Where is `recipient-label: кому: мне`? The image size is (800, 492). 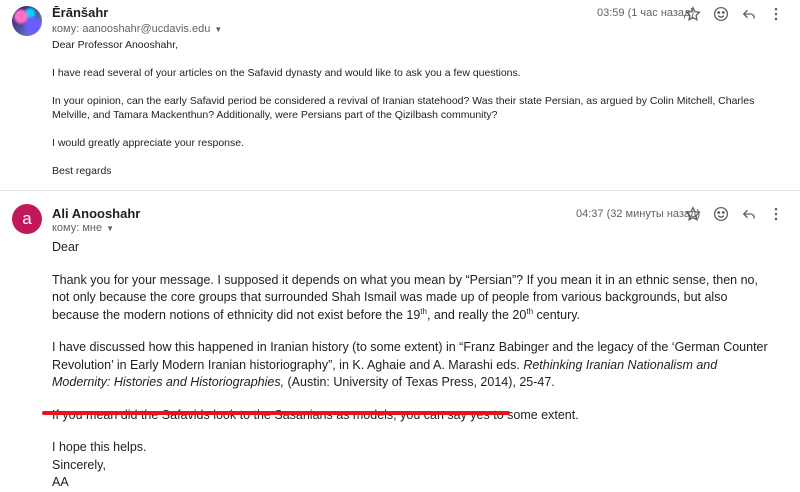 recipient-label: кому: мне is located at coordinates (77, 228).